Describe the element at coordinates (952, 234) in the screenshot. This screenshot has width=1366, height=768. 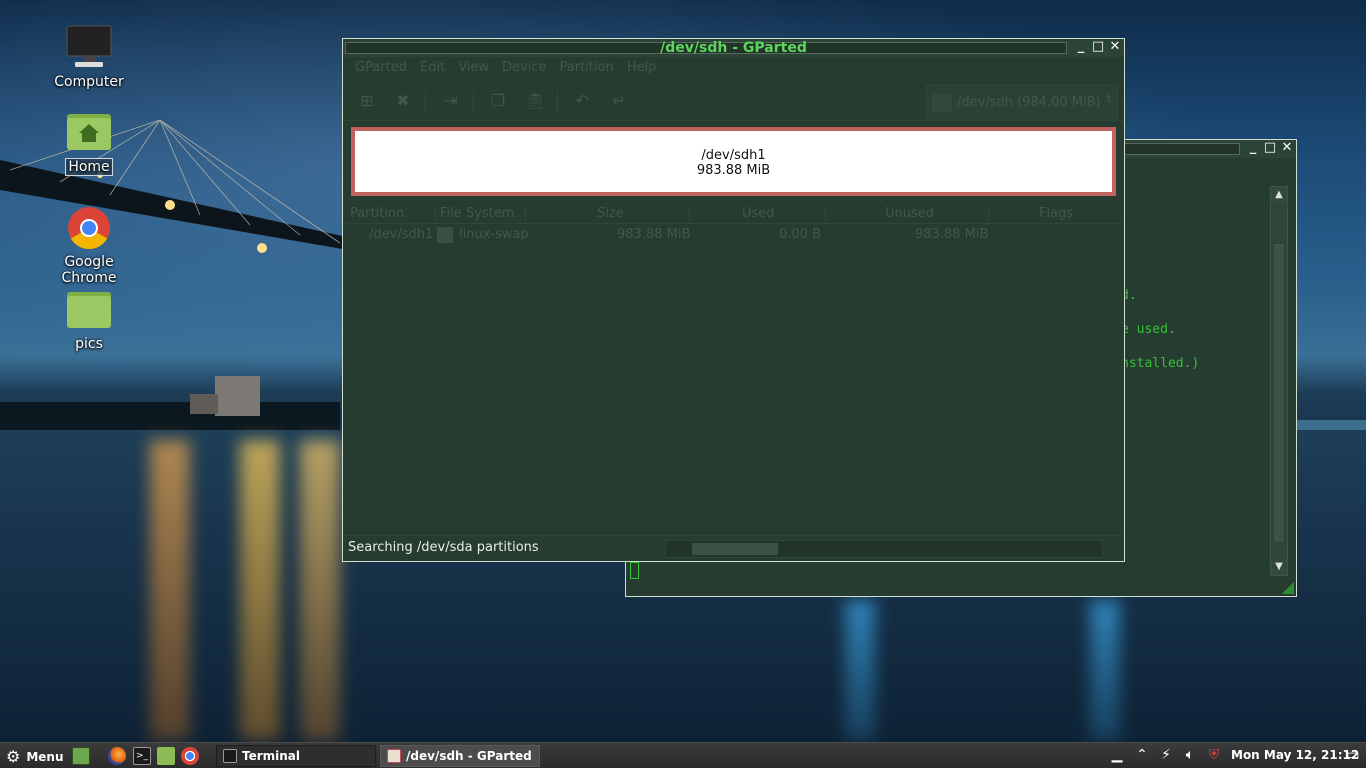
I see `cell-unused: 983.88 MiB` at that location.